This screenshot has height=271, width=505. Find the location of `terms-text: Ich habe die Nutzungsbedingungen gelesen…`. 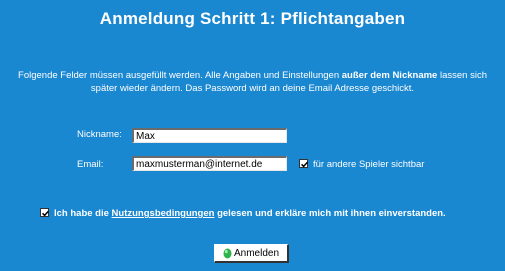

terms-text: Ich habe die Nutzungsbedingungen gelesen… is located at coordinates (250, 213).